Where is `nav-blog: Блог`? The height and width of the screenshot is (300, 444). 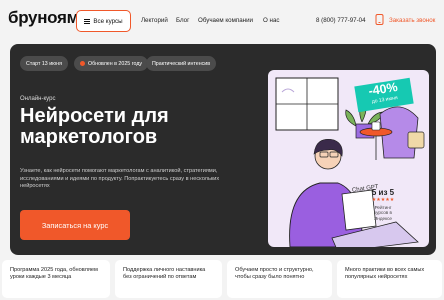
nav-blog: Блог is located at coordinates (182, 20).